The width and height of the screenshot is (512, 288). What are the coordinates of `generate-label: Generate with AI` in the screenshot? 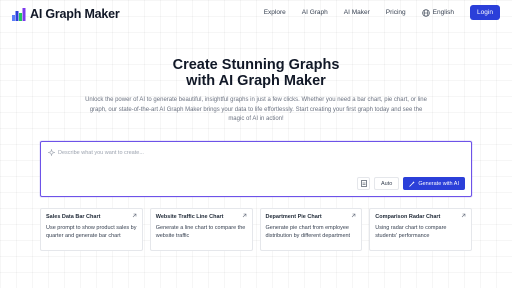 It's located at (438, 183).